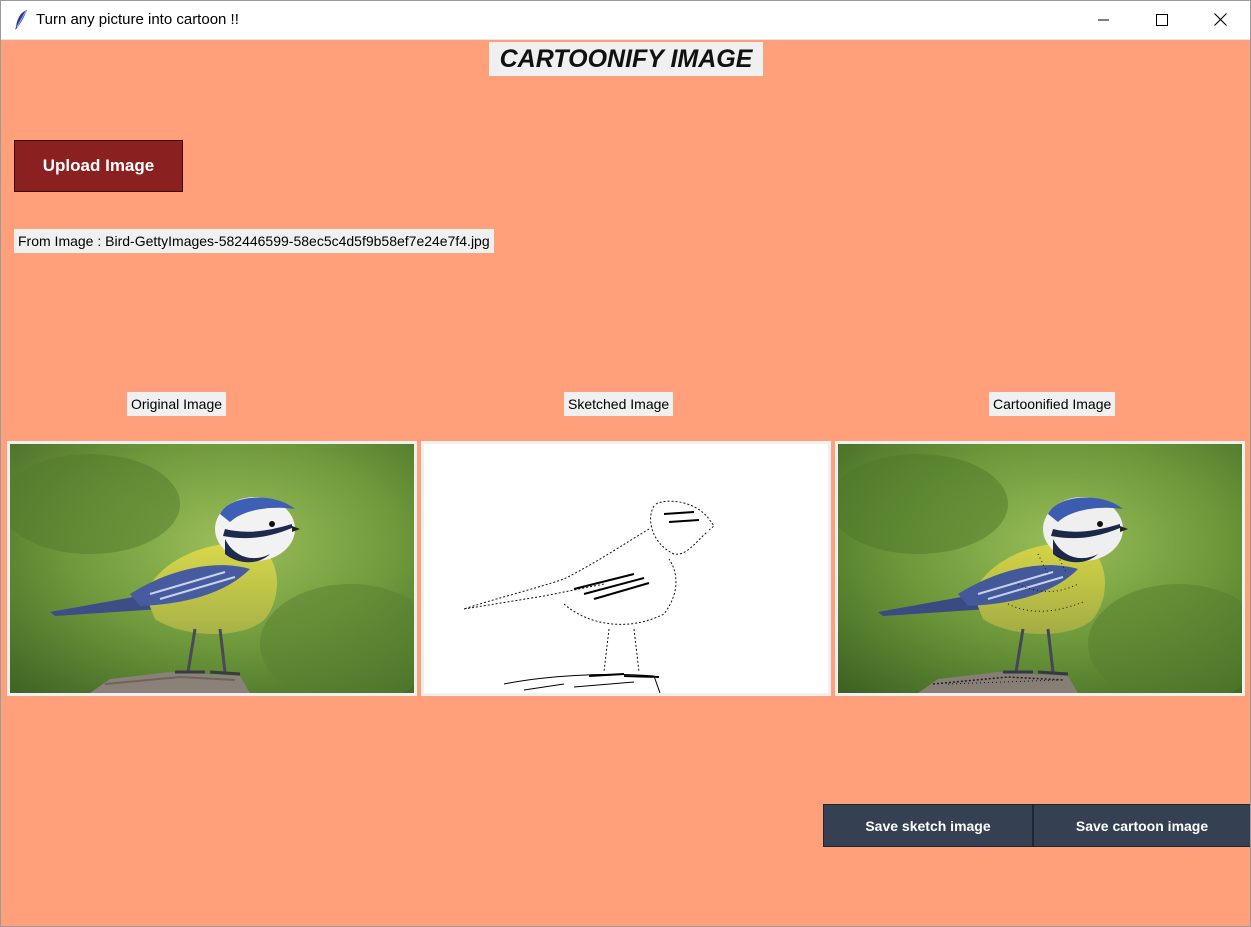 This screenshot has width=1251, height=927. What do you see at coordinates (21, 20) in the screenshot?
I see `feather-icon` at bounding box center [21, 20].